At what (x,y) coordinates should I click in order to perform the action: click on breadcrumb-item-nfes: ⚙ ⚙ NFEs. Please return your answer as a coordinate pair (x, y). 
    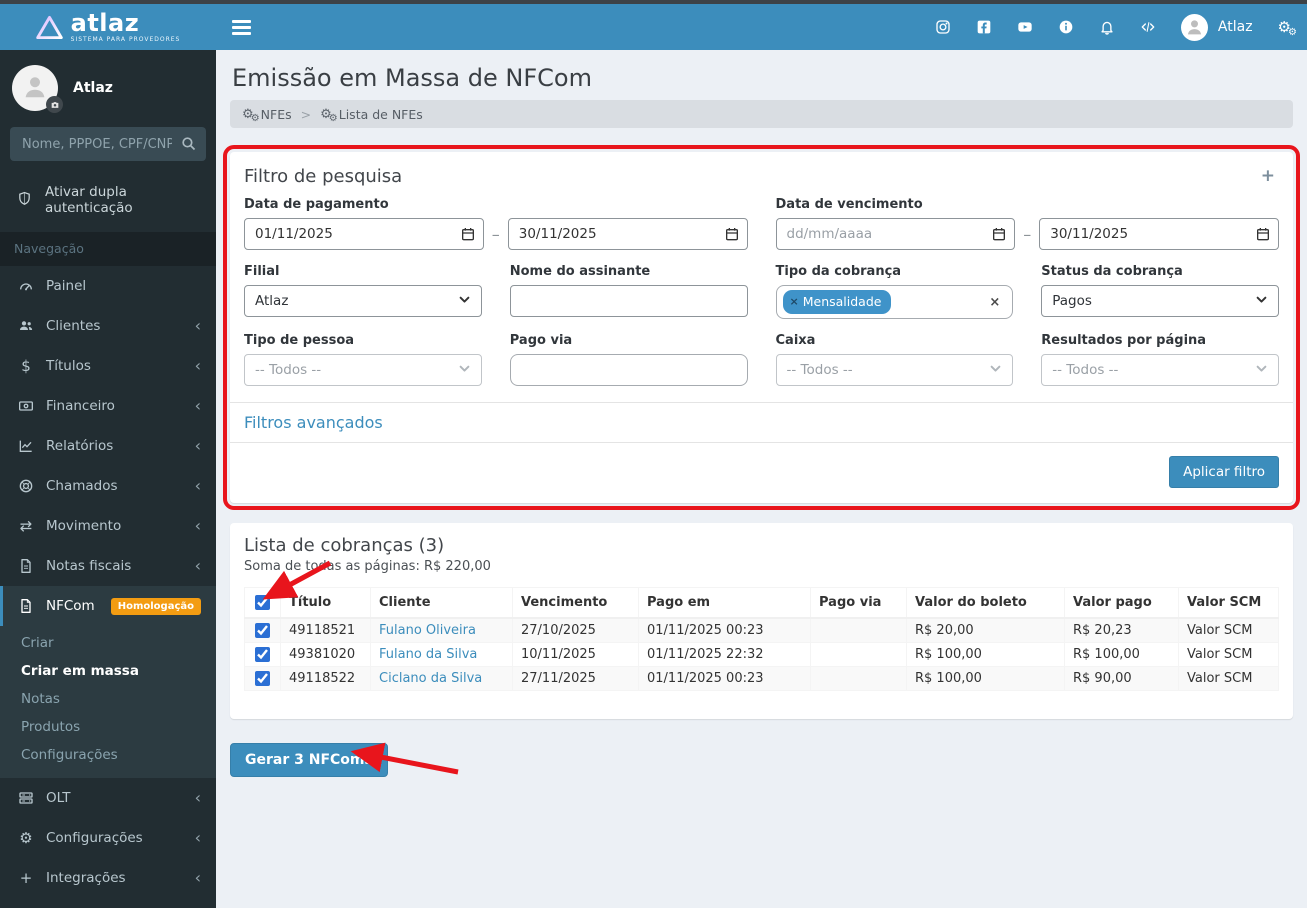
    Looking at the image, I should click on (267, 115).